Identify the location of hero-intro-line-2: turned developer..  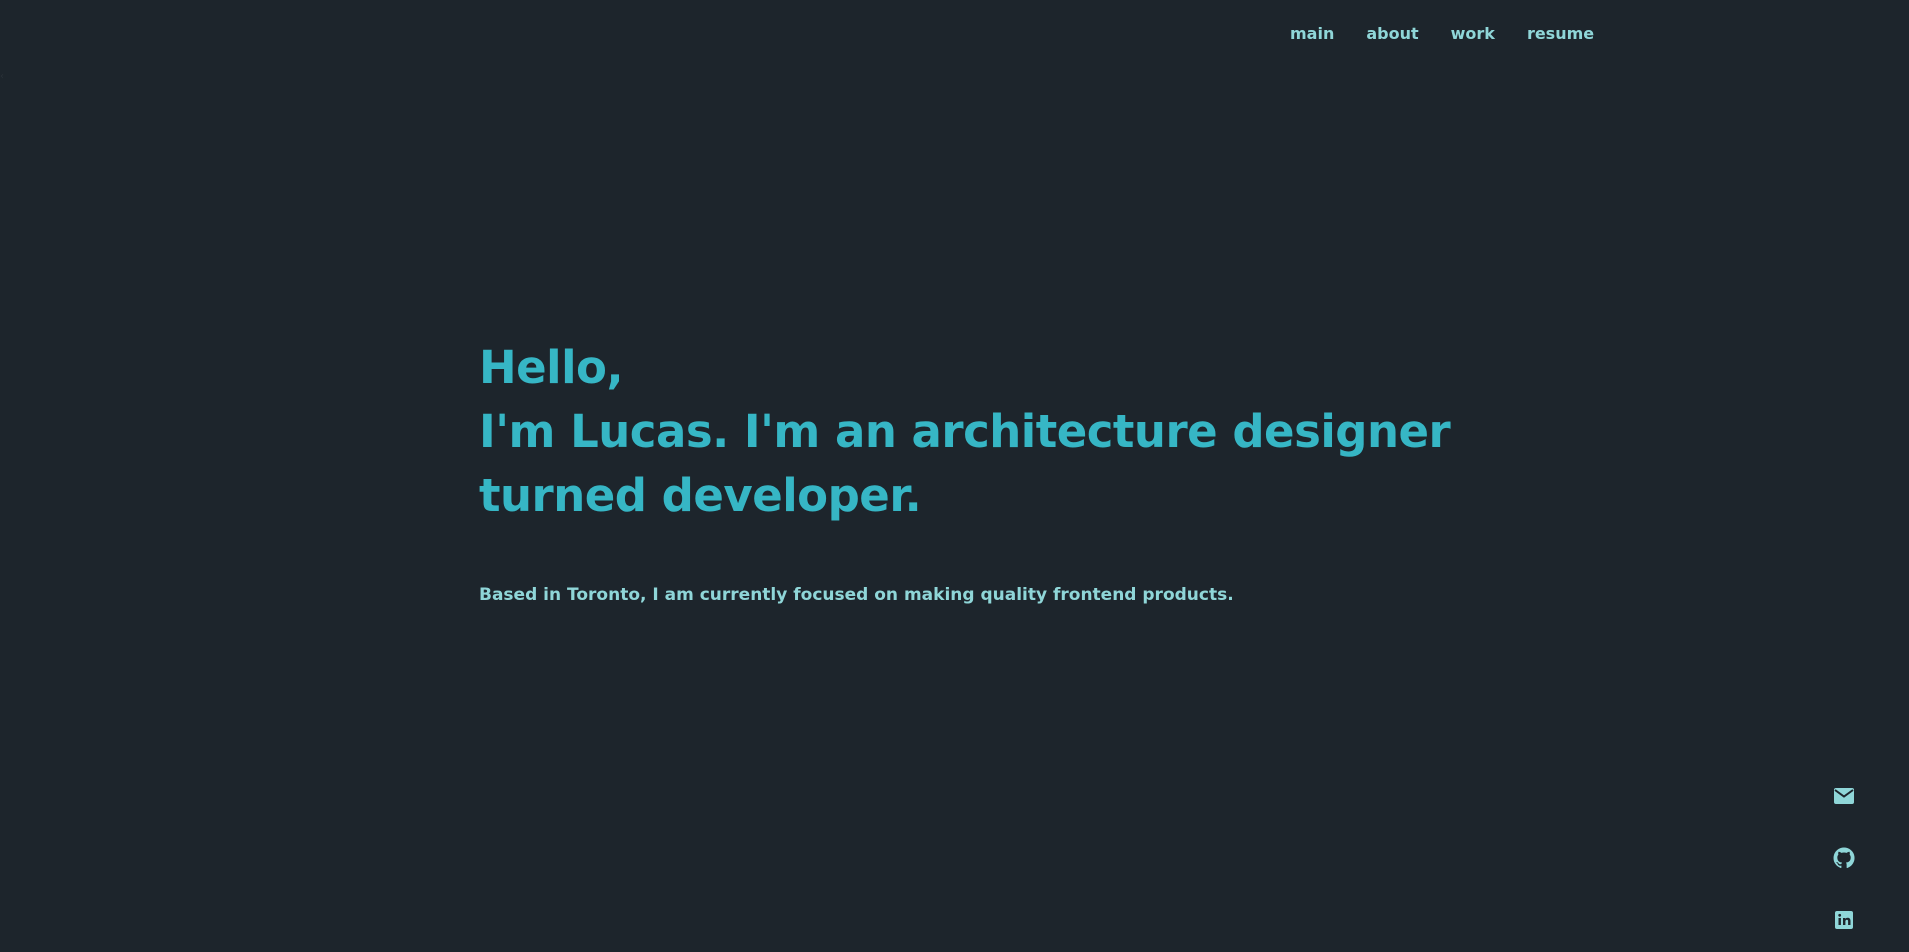
(700, 495).